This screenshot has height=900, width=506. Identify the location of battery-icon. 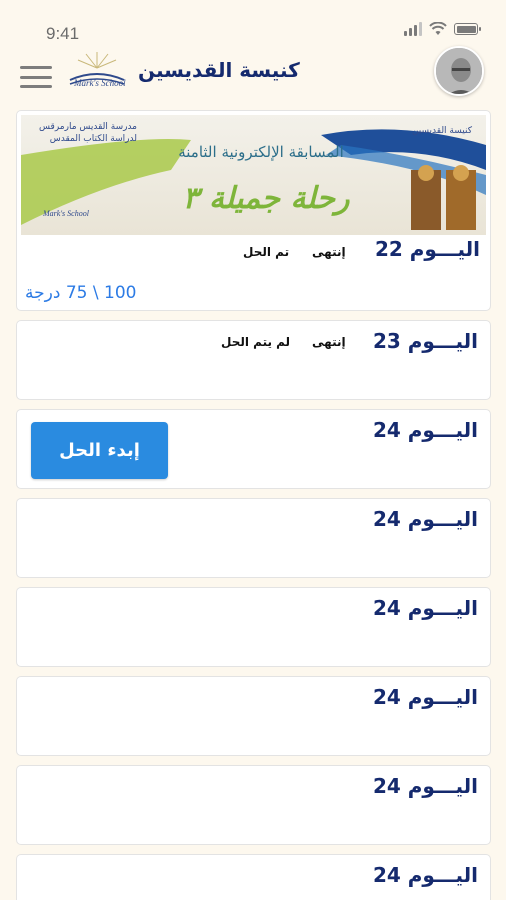
(467, 29).